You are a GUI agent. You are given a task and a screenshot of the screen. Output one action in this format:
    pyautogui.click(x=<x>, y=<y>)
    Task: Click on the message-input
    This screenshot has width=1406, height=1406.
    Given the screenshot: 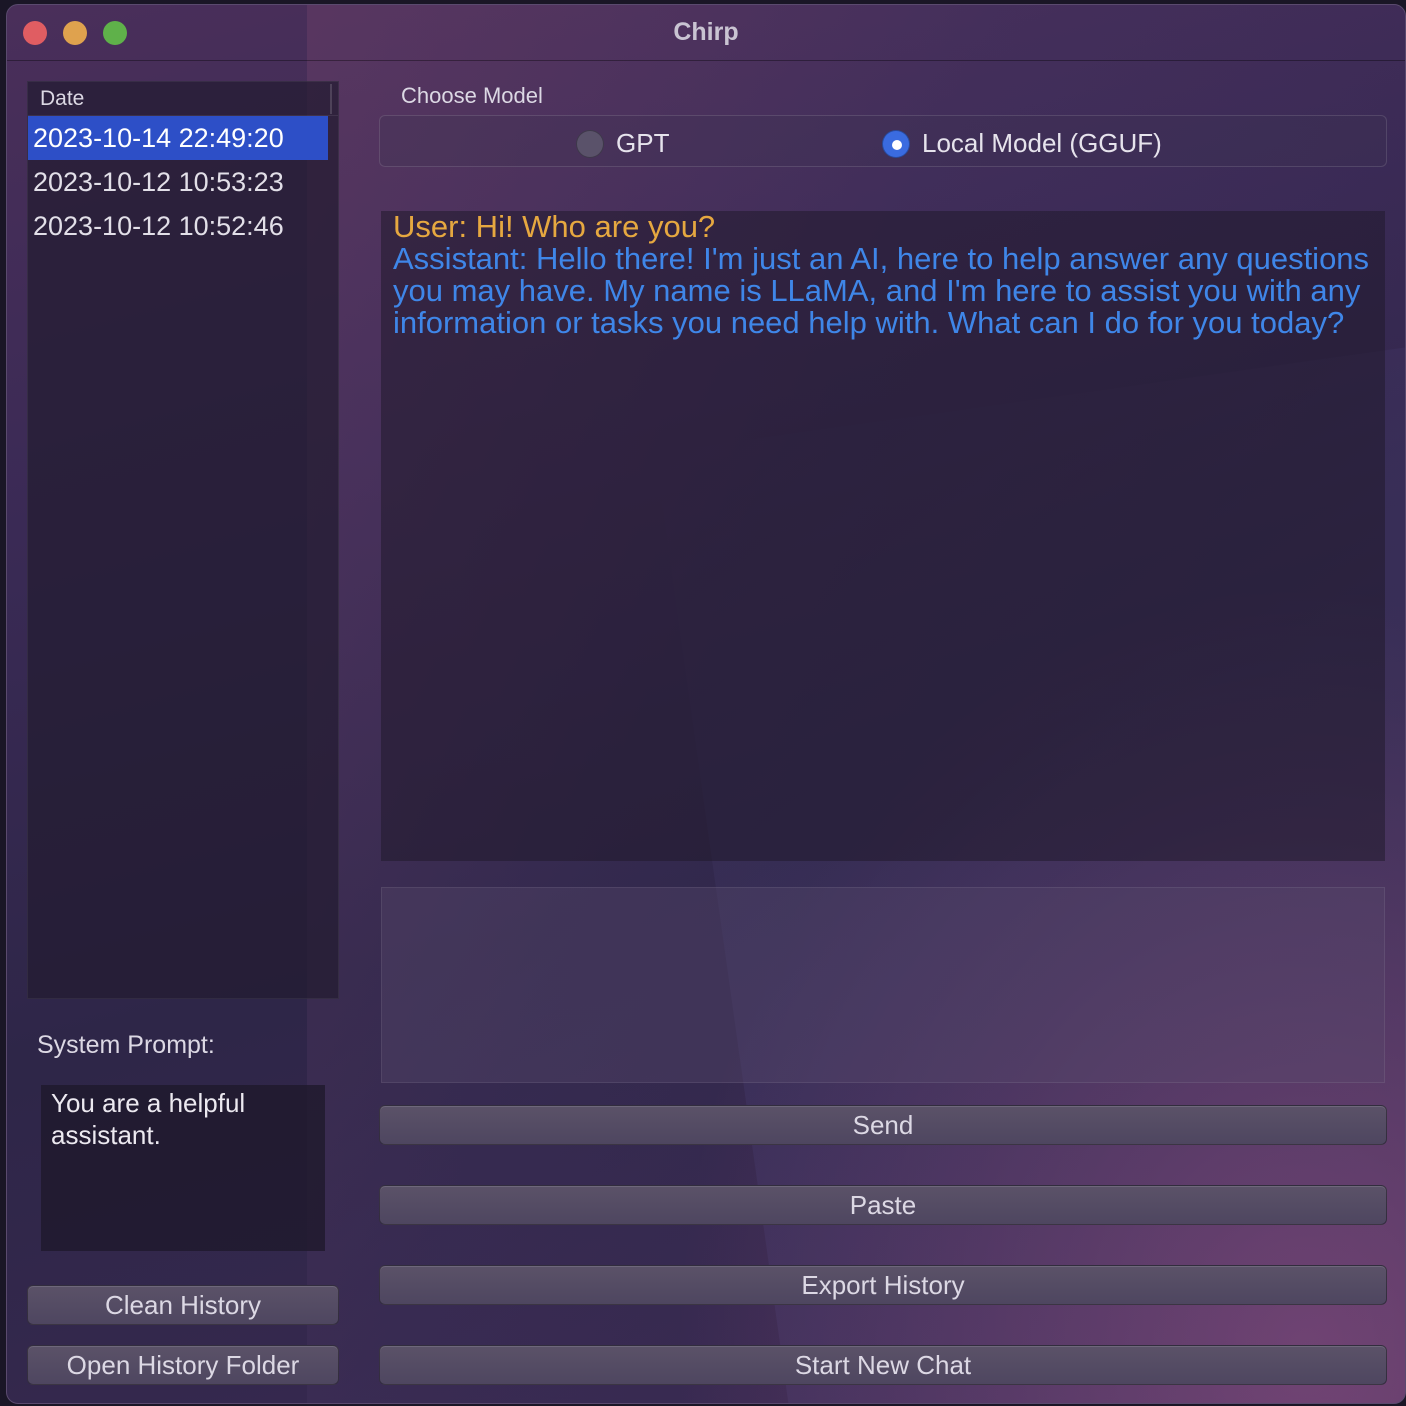 What is the action you would take?
    pyautogui.click(x=883, y=985)
    